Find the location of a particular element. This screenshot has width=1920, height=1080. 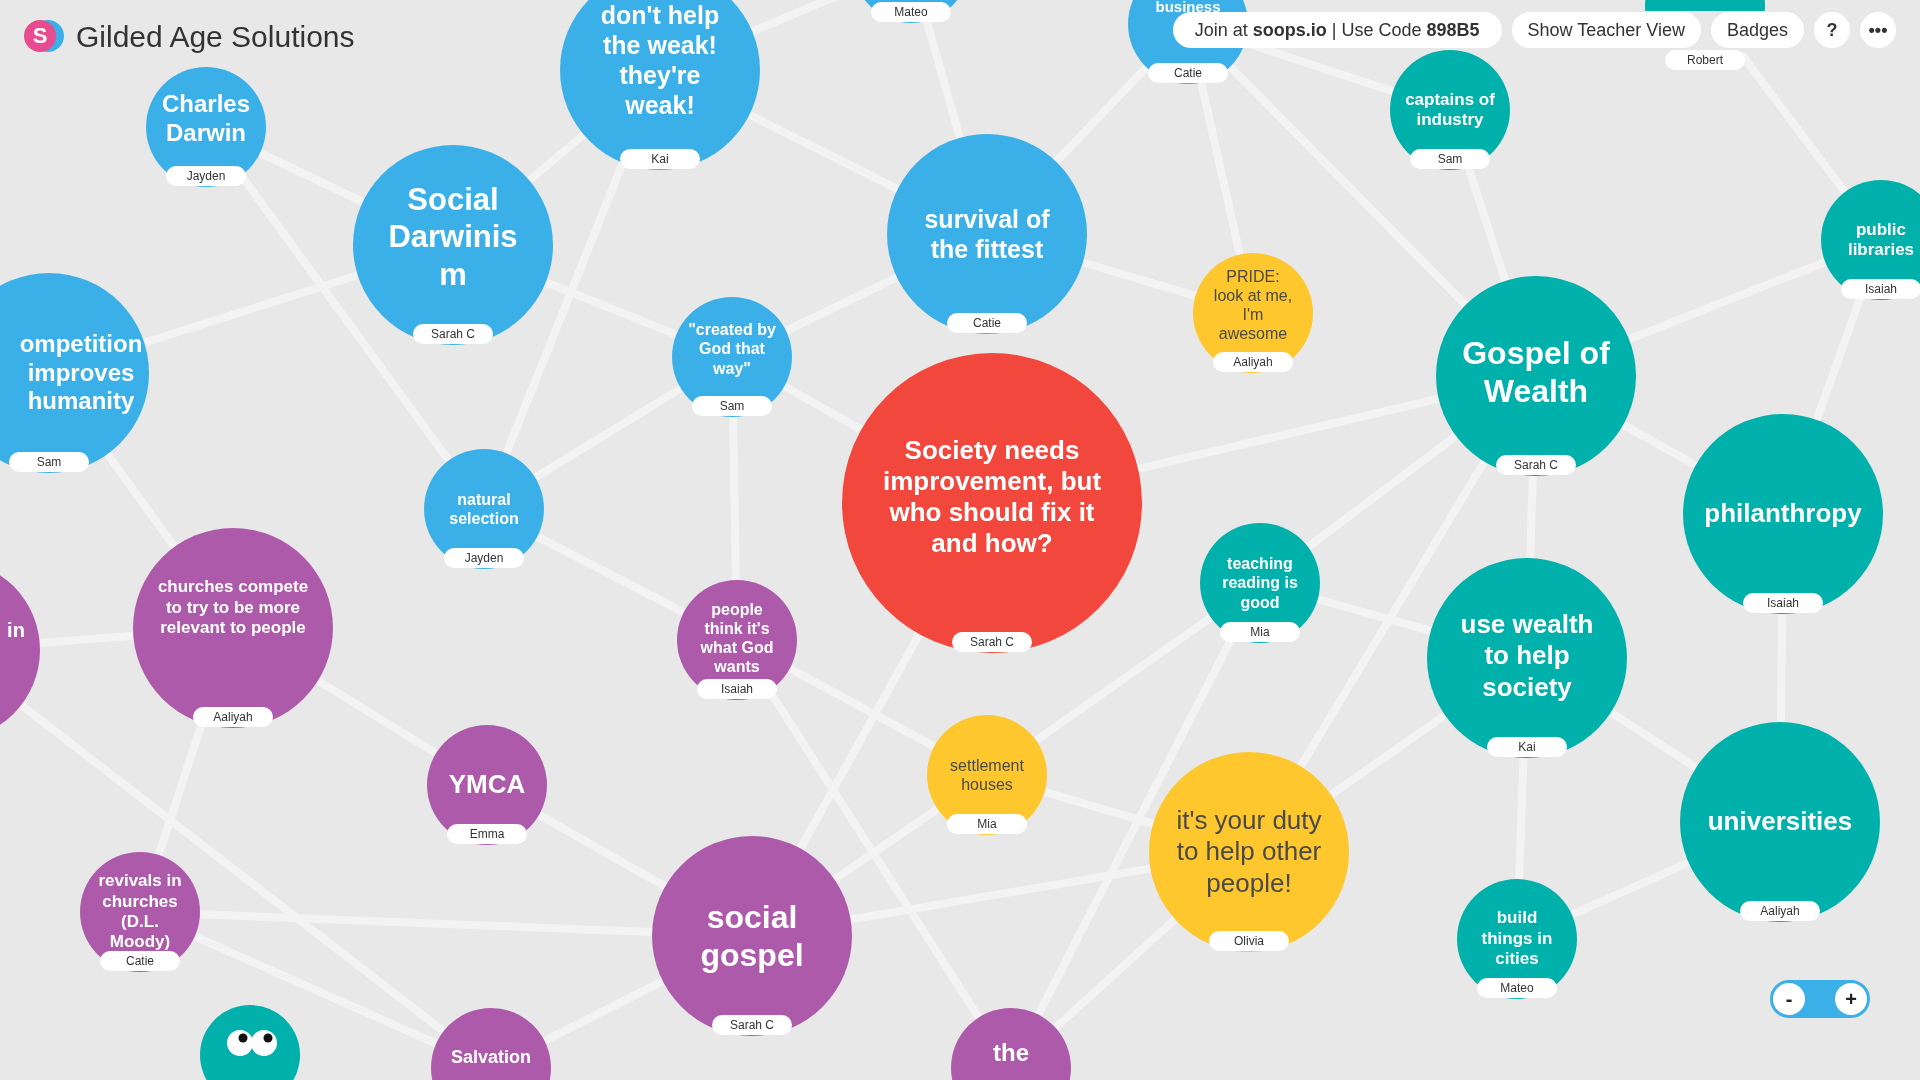

idea-bubble: Charles Darwin Jayden is located at coordinates (206, 127).